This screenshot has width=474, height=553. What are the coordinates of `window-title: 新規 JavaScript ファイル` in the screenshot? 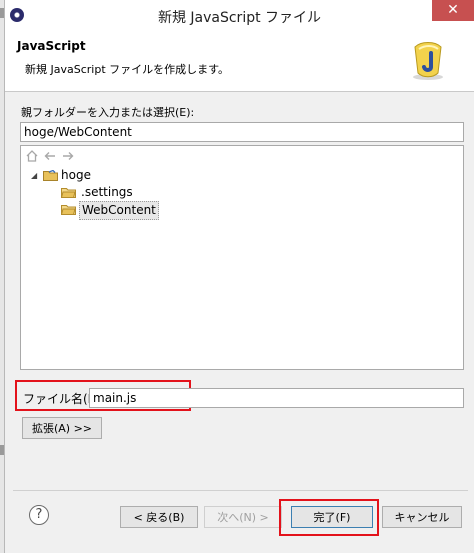 It's located at (239, 18).